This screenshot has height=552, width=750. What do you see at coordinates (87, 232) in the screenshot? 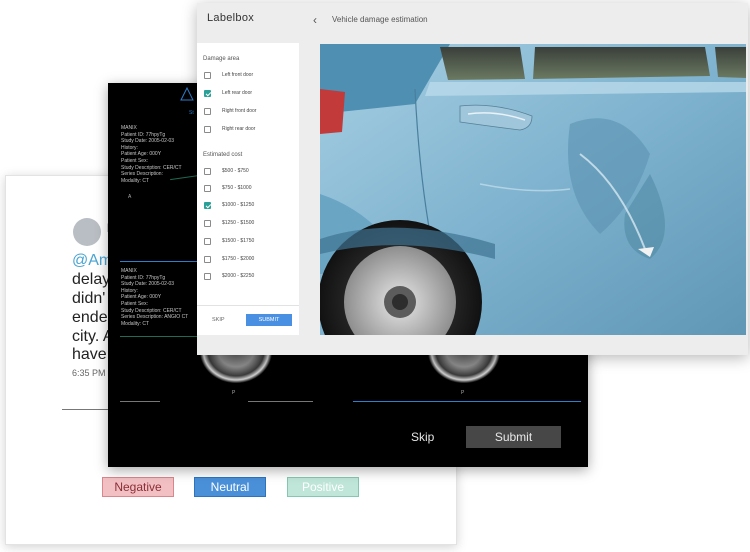
I see `avatar` at bounding box center [87, 232].